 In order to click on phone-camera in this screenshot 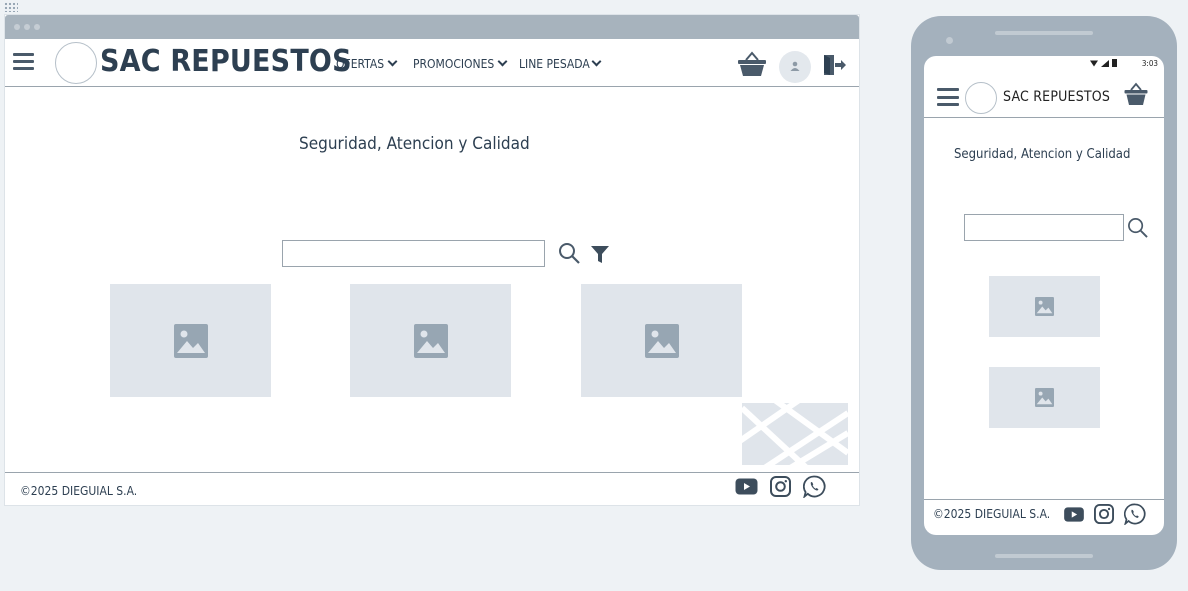, I will do `click(949, 40)`.